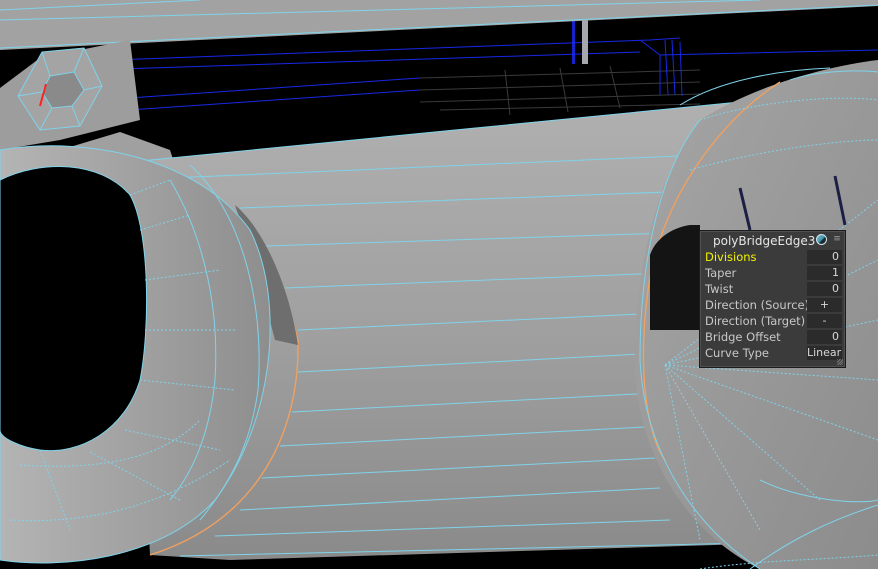  Describe the element at coordinates (772, 289) in the screenshot. I see `attr-row-twist: Twist 0` at that location.